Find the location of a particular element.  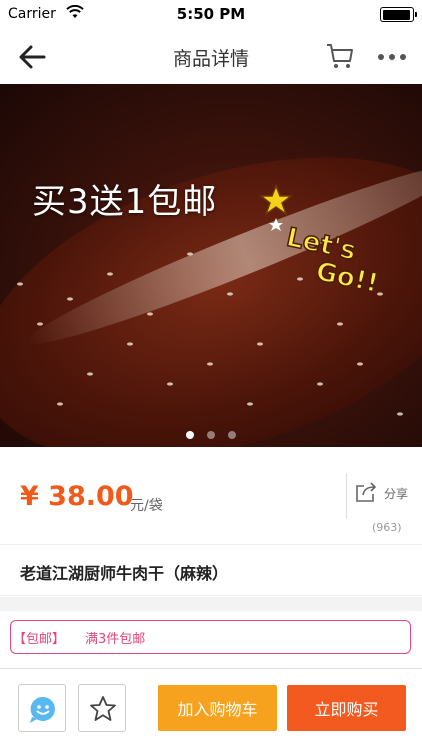

page-title: 商品详情 is located at coordinates (210, 59).